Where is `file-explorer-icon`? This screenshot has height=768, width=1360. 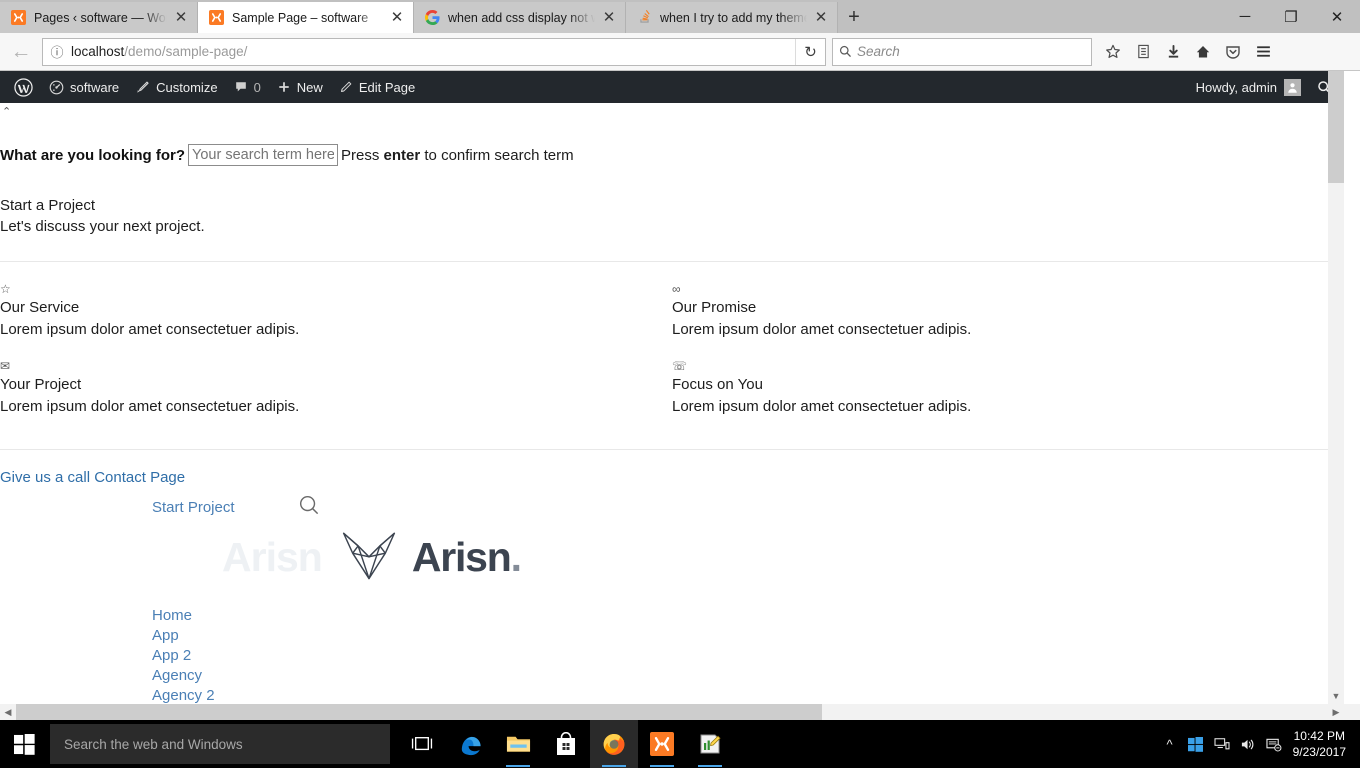 file-explorer-icon is located at coordinates (518, 744).